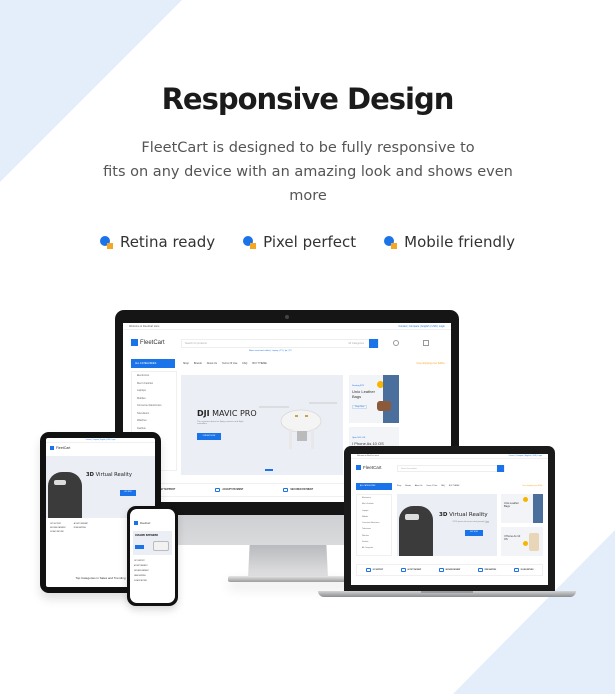 The image size is (615, 694). Describe the element at coordinates (167, 242) in the screenshot. I see `feature-label: Retina ready` at that location.